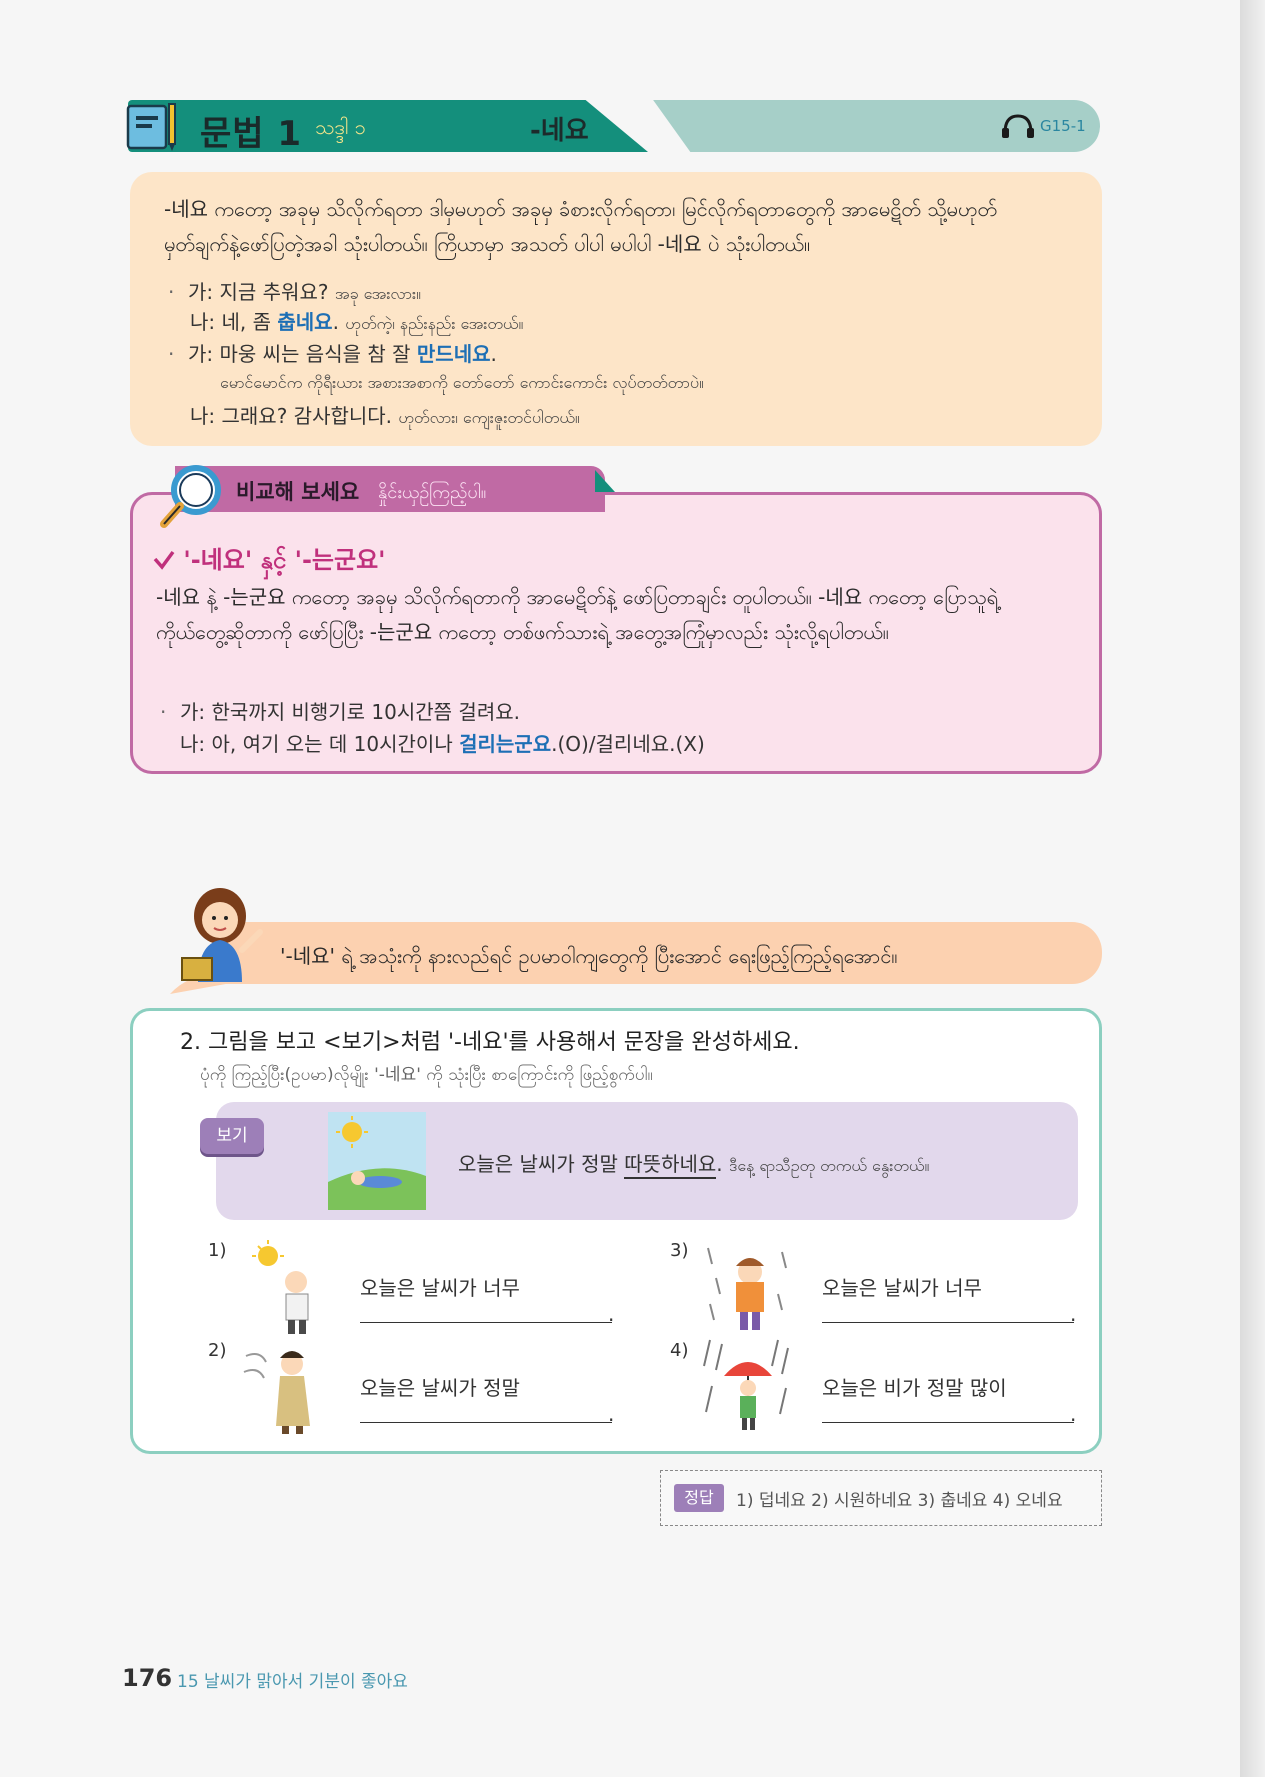 This screenshot has height=1777, width=1265. Describe the element at coordinates (385, 416) in the screenshot. I see `example-line-2b: 나: 그래요? 감사합니다. ဟုတ်လား၊ ကျေးဇူးတင်ပါတယ်။` at that location.